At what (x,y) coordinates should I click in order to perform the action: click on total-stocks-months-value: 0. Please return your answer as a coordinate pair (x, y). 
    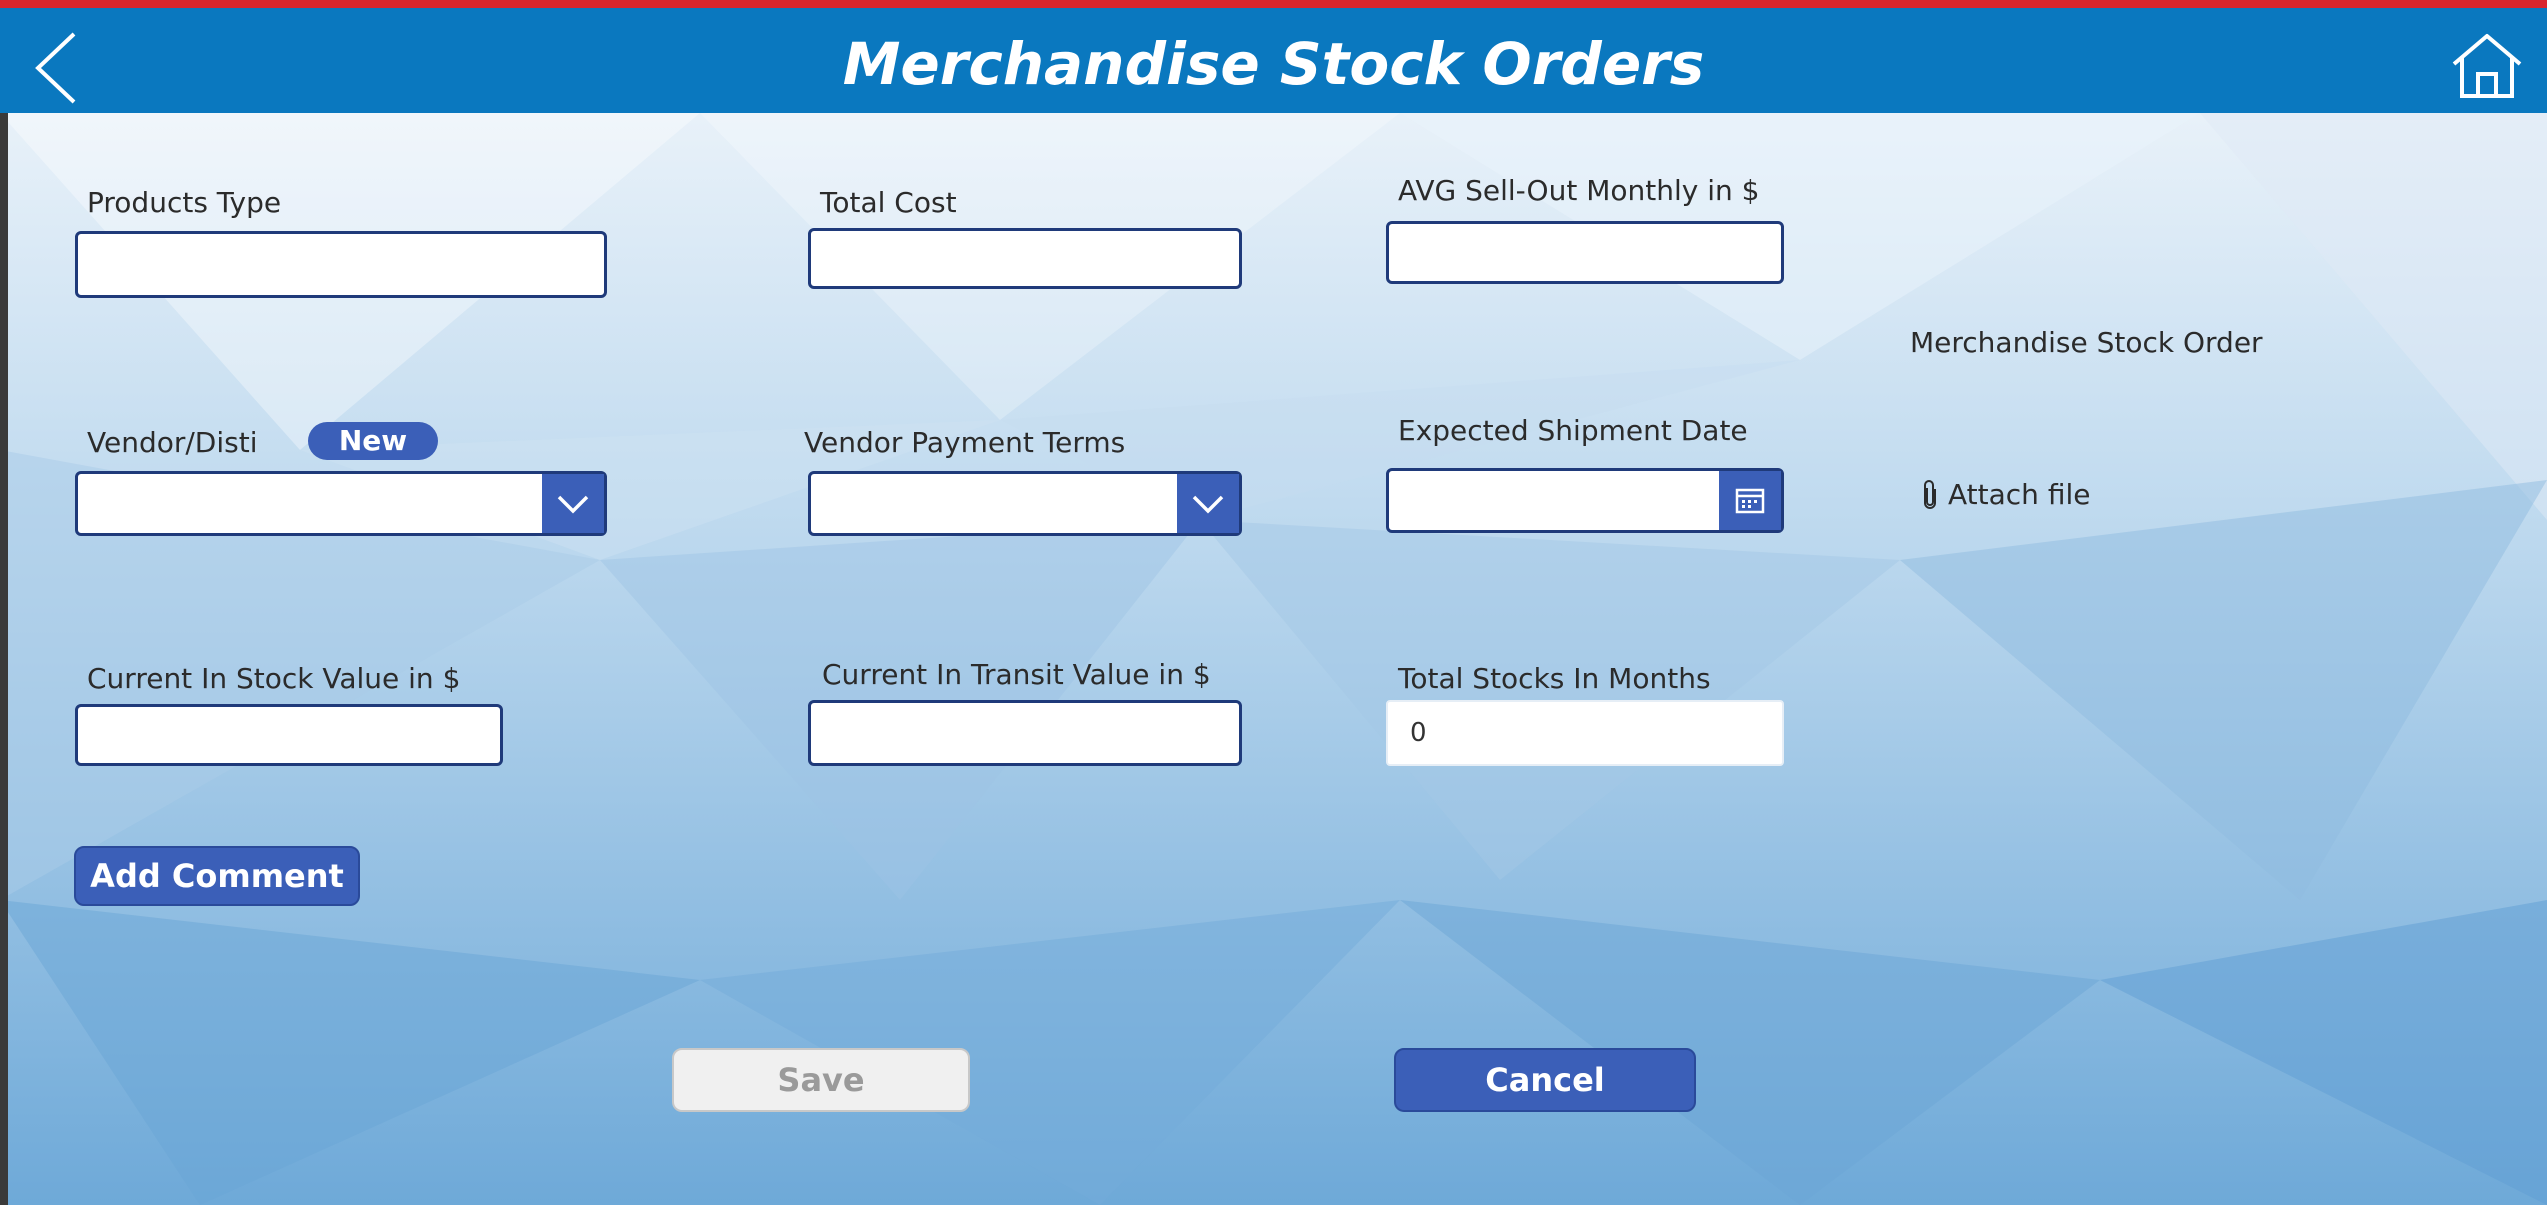
    Looking at the image, I should click on (1418, 733).